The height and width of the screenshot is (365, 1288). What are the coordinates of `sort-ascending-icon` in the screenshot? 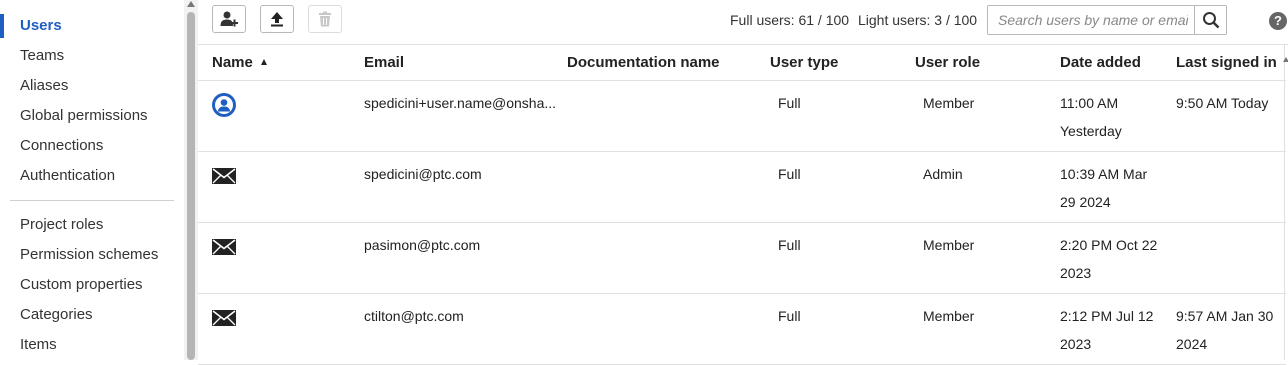 It's located at (263, 62).